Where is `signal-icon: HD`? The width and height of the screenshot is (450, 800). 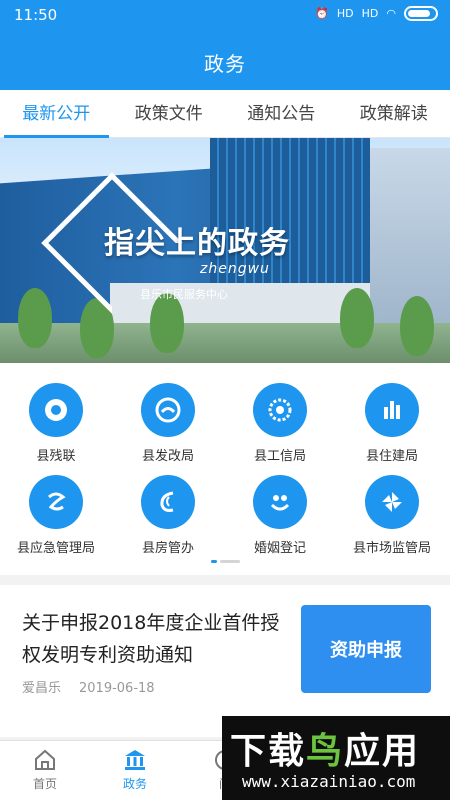 signal-icon: HD is located at coordinates (345, 13).